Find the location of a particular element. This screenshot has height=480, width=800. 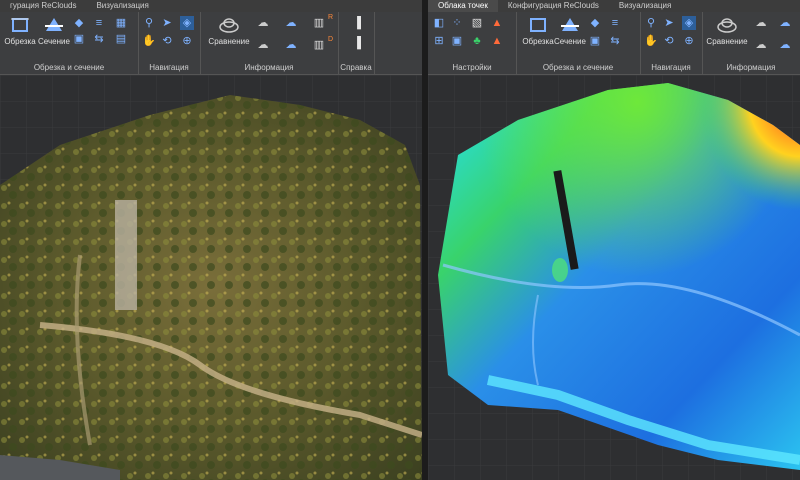

left-group-label-info: Информация is located at coordinates (269, 67).